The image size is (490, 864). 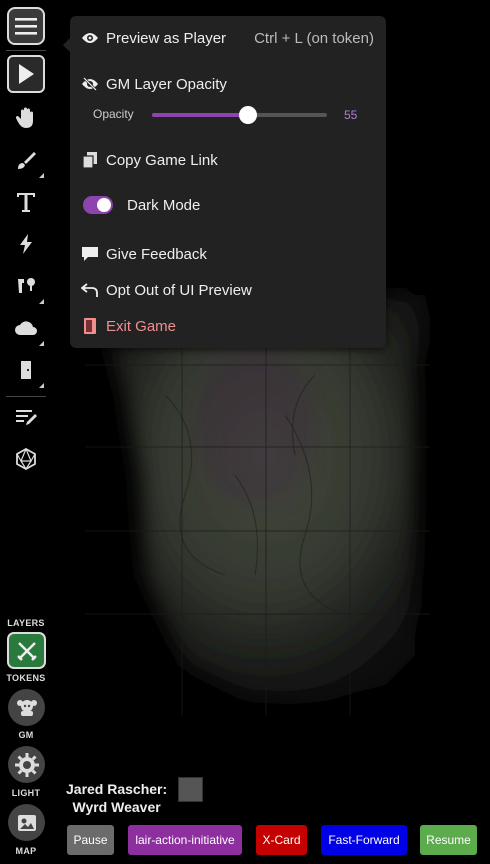 What do you see at coordinates (26, 50) in the screenshot?
I see `toolbar-divider` at bounding box center [26, 50].